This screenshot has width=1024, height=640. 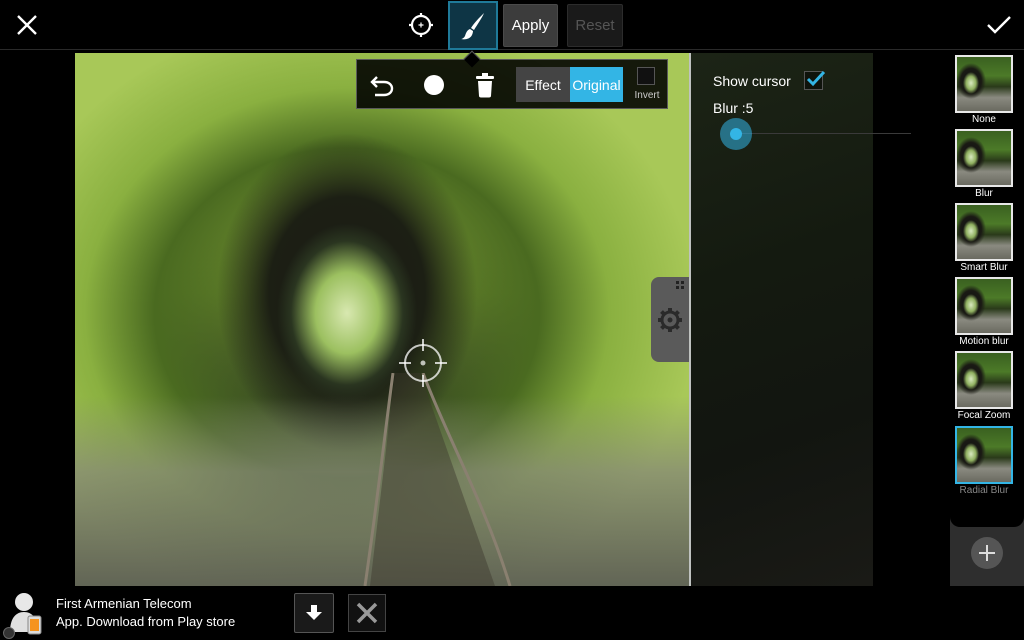 What do you see at coordinates (984, 490) in the screenshot?
I see `effect-label: Radial Blur` at bounding box center [984, 490].